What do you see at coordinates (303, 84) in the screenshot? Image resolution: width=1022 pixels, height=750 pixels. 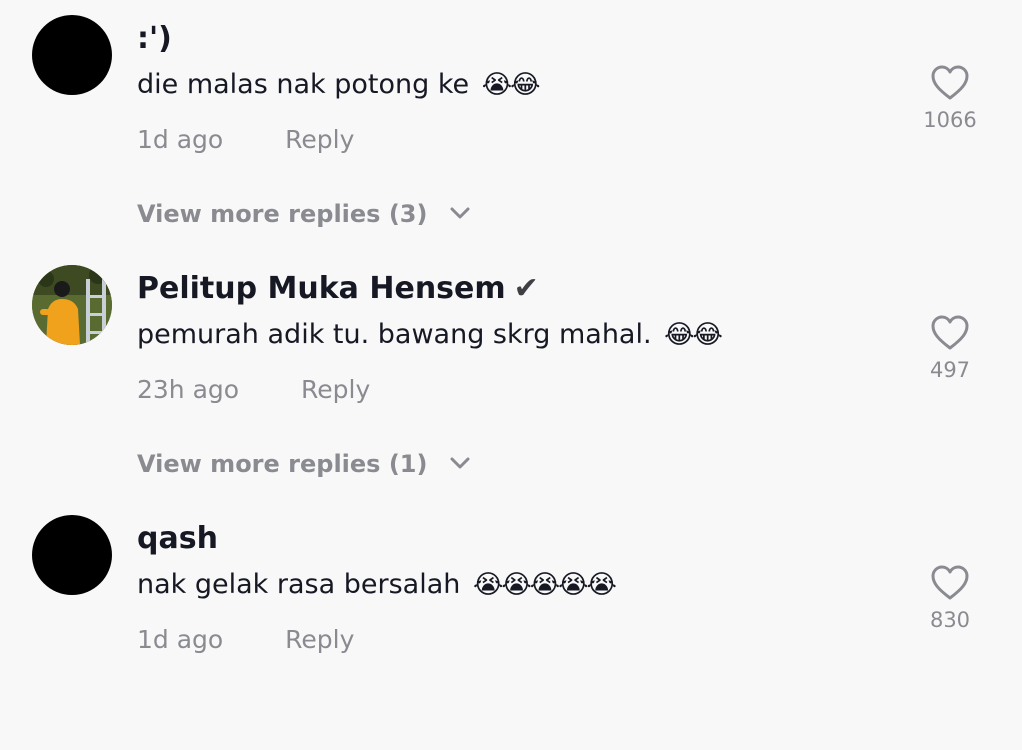 I see `comment-body: die malas nak potong ke` at bounding box center [303, 84].